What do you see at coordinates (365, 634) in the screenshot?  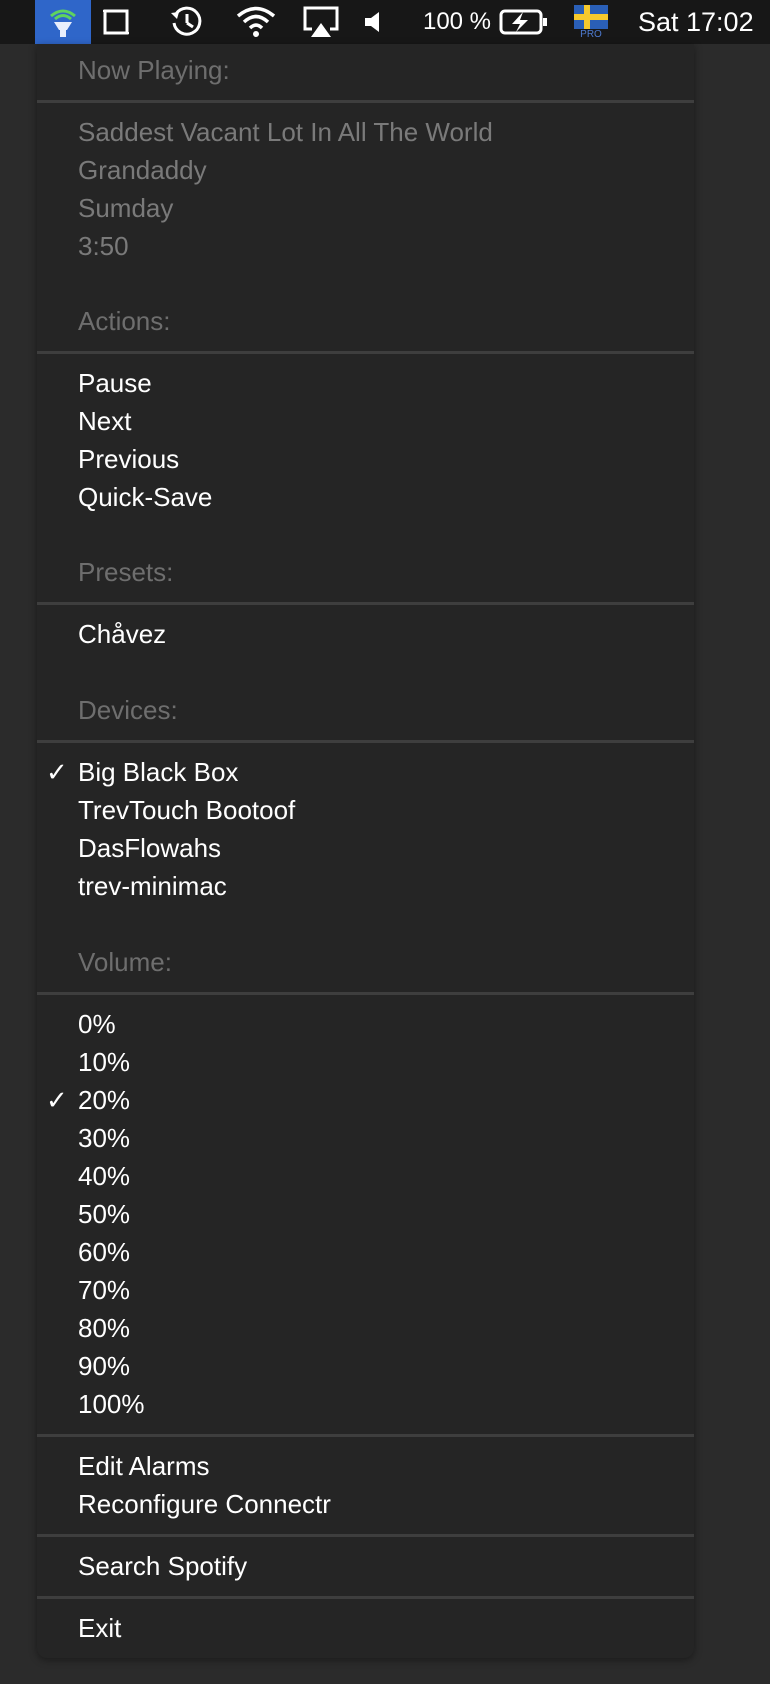 I see `preset-item: Chåvez` at bounding box center [365, 634].